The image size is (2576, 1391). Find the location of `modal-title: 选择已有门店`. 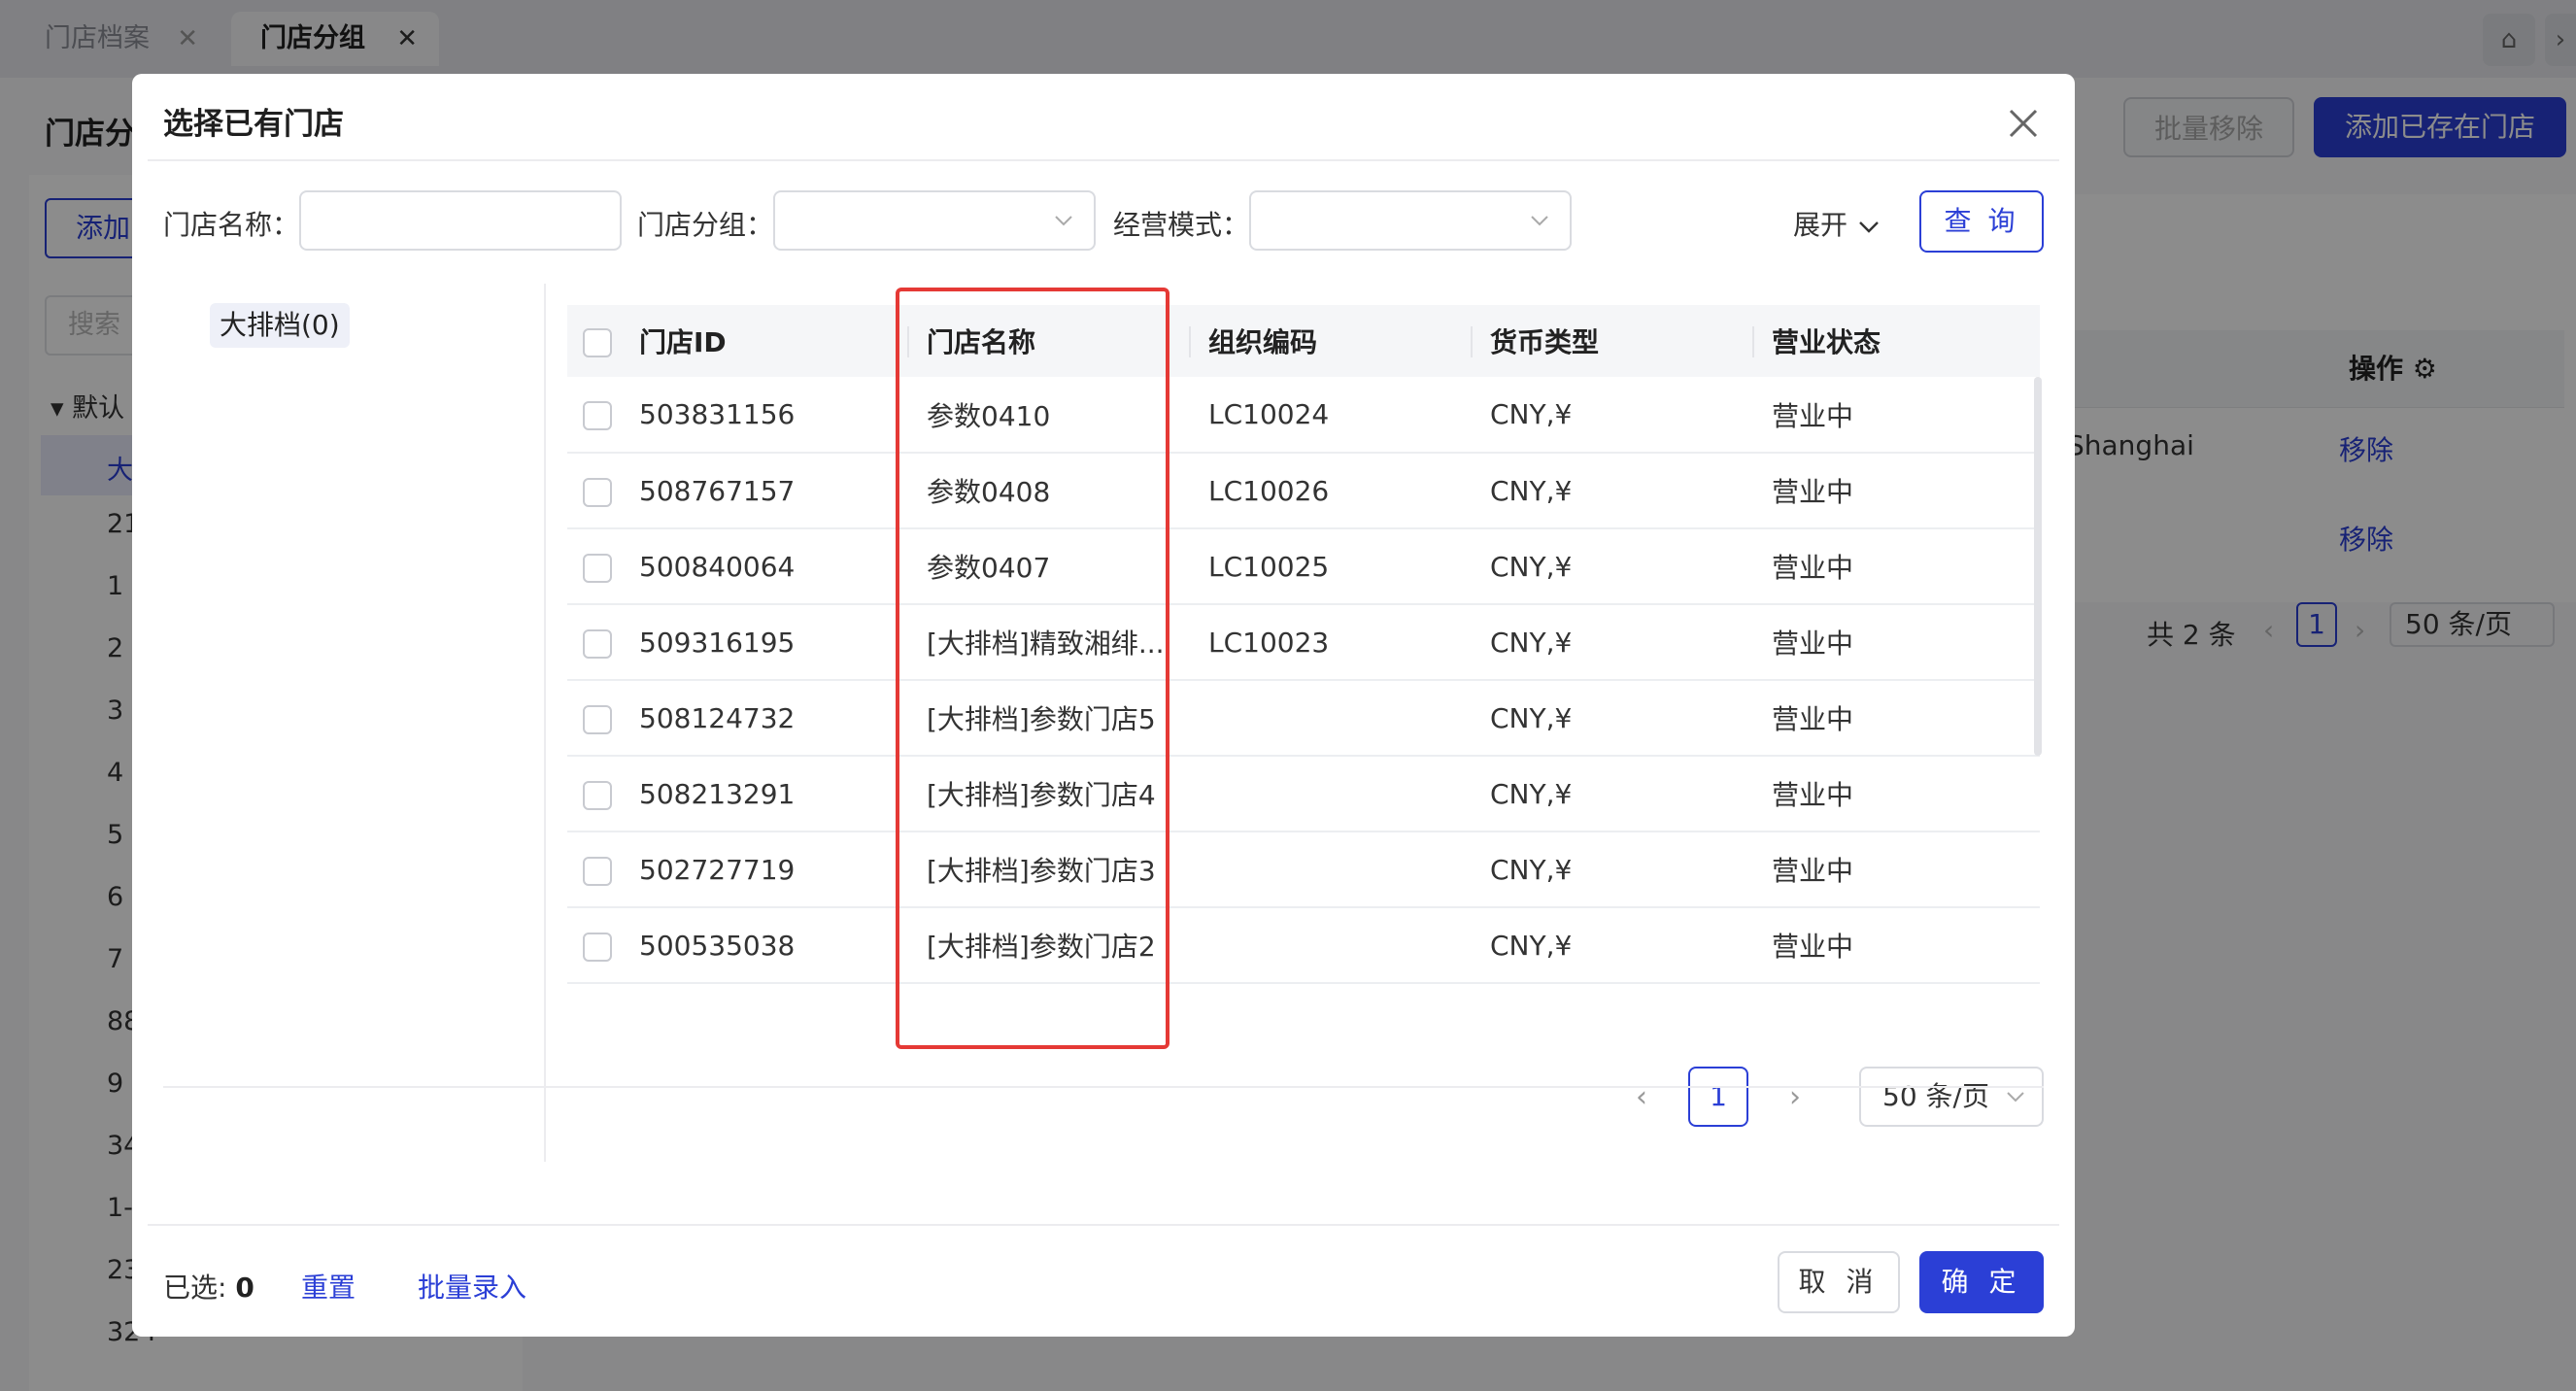

modal-title: 选择已有门店 is located at coordinates (253, 124).